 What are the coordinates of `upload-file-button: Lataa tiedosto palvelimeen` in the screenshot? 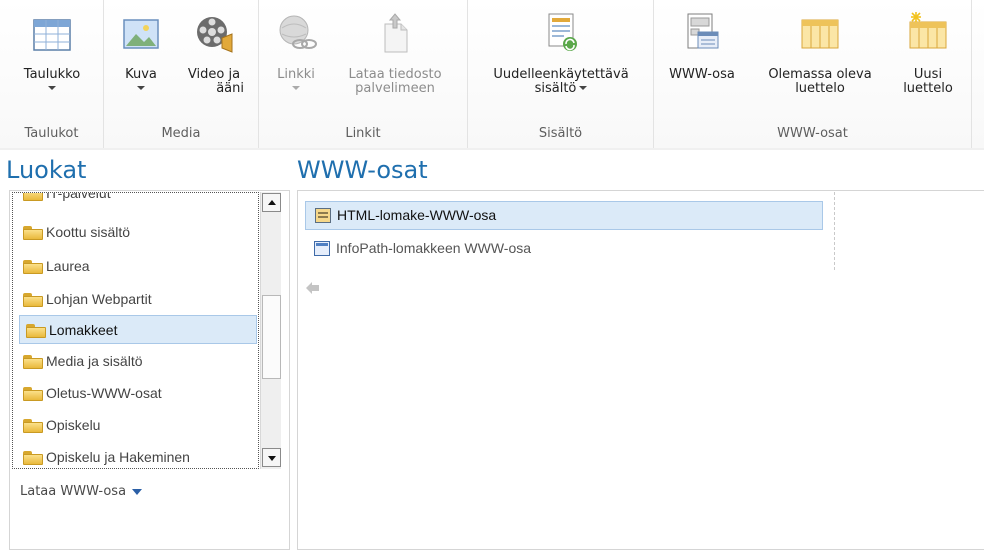 It's located at (395, 51).